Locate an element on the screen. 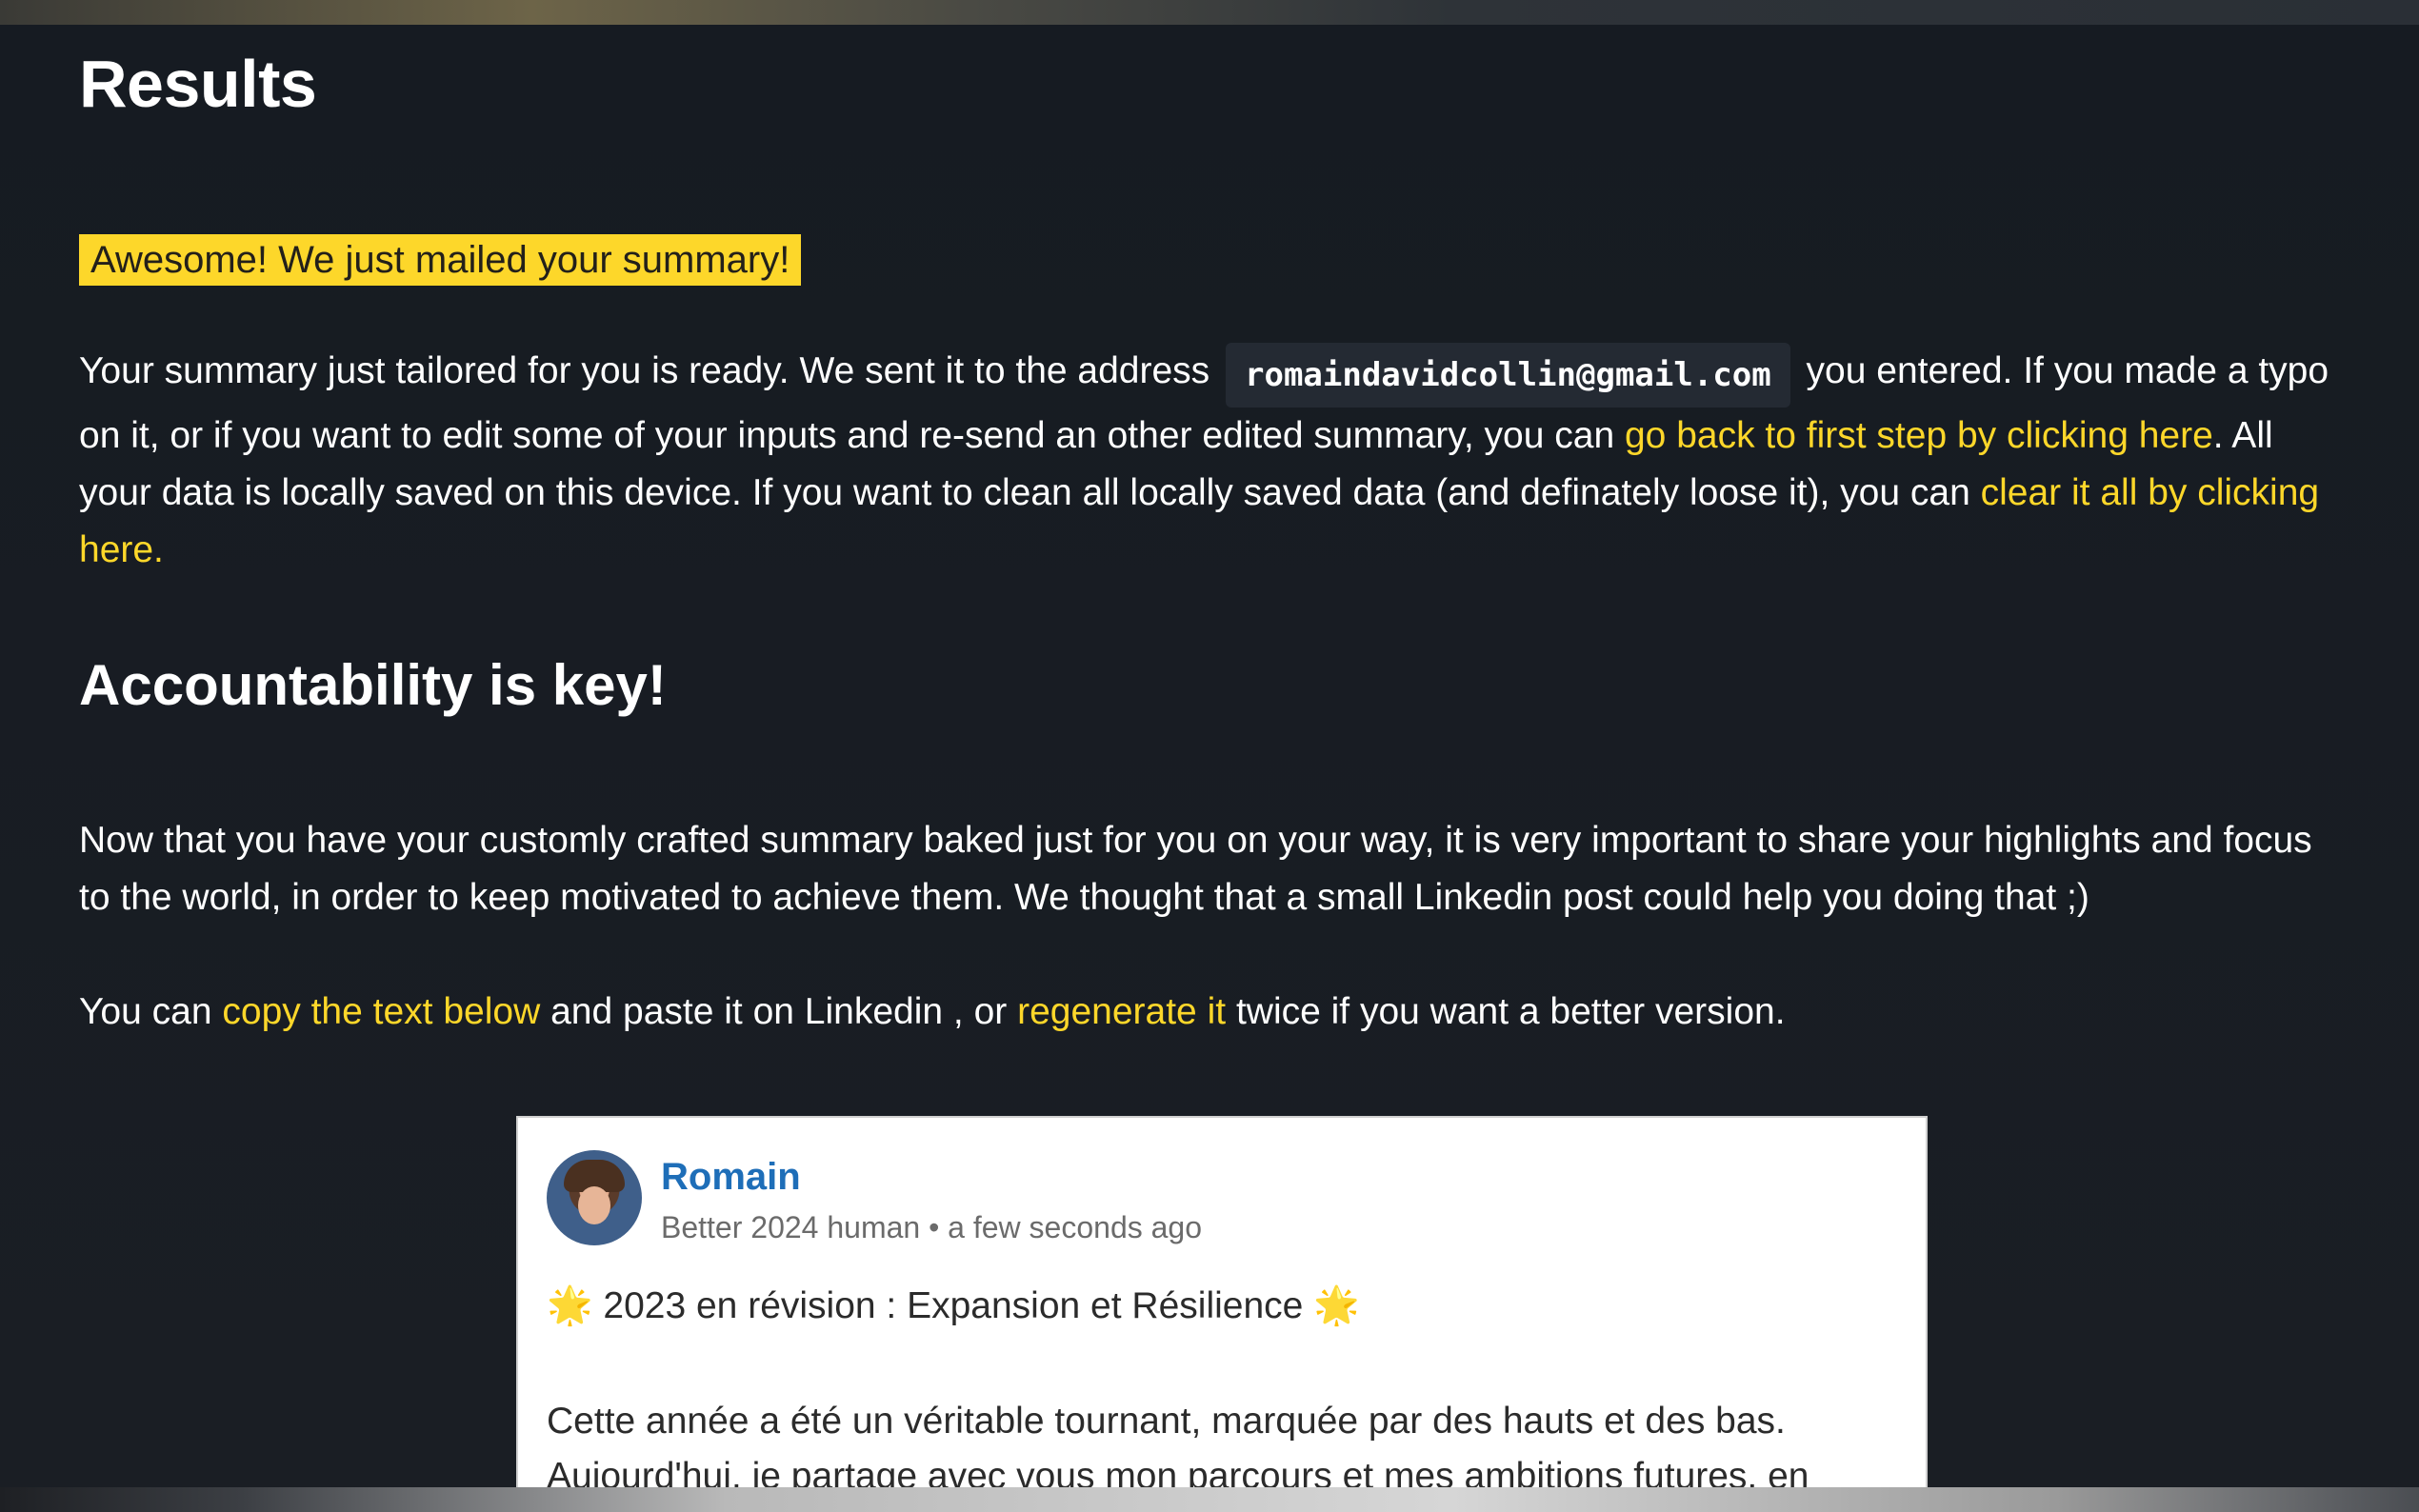 Image resolution: width=2419 pixels, height=1512 pixels. regenerate-link: regenerate it is located at coordinates (1121, 1011).